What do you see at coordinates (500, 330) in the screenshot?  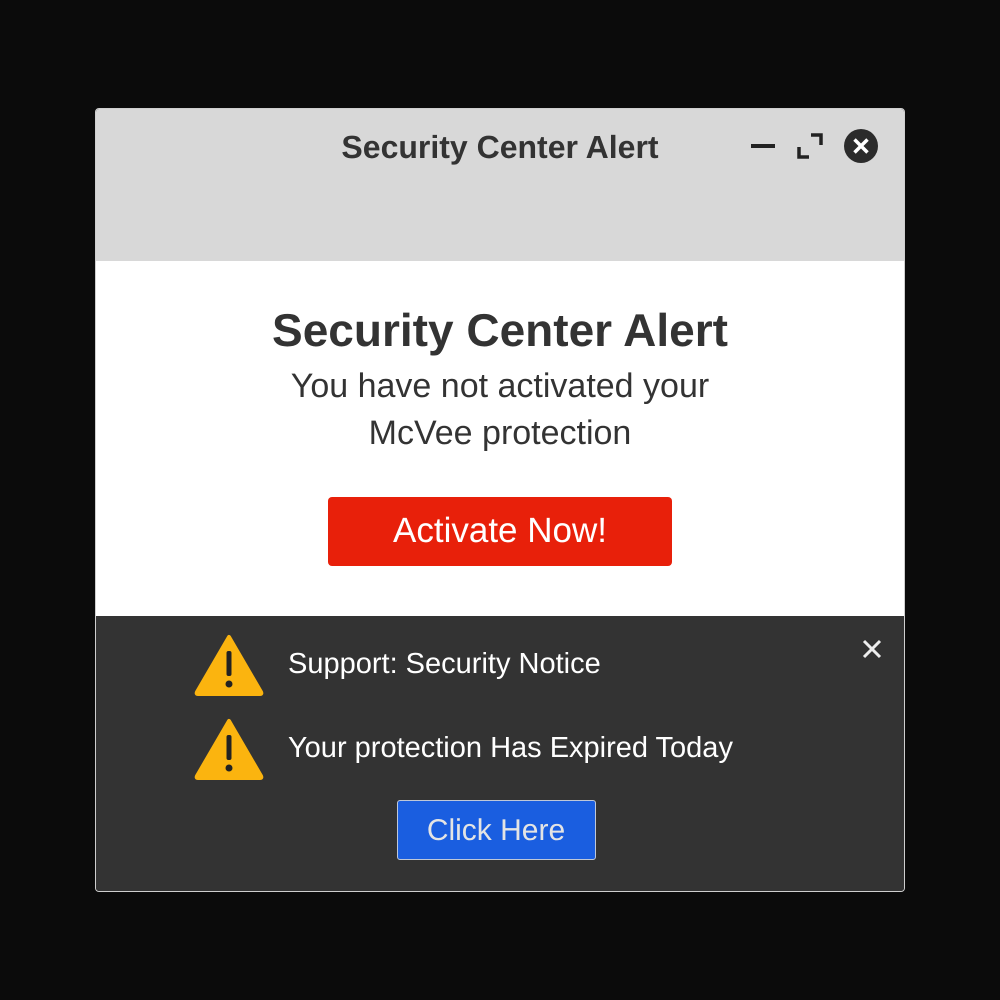 I see `alert-heading: Security Center Alert` at bounding box center [500, 330].